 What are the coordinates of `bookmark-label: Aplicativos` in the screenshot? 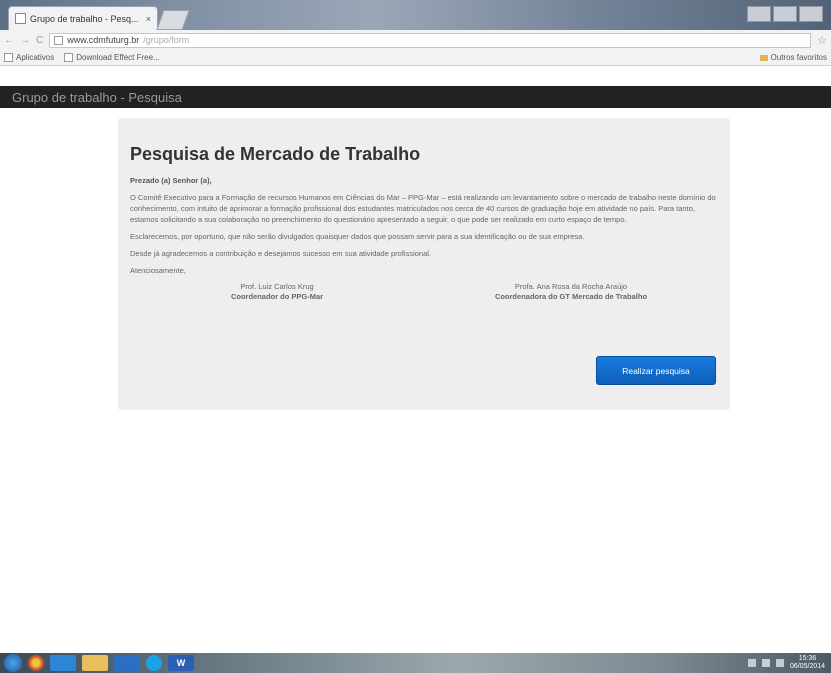 It's located at (35, 57).